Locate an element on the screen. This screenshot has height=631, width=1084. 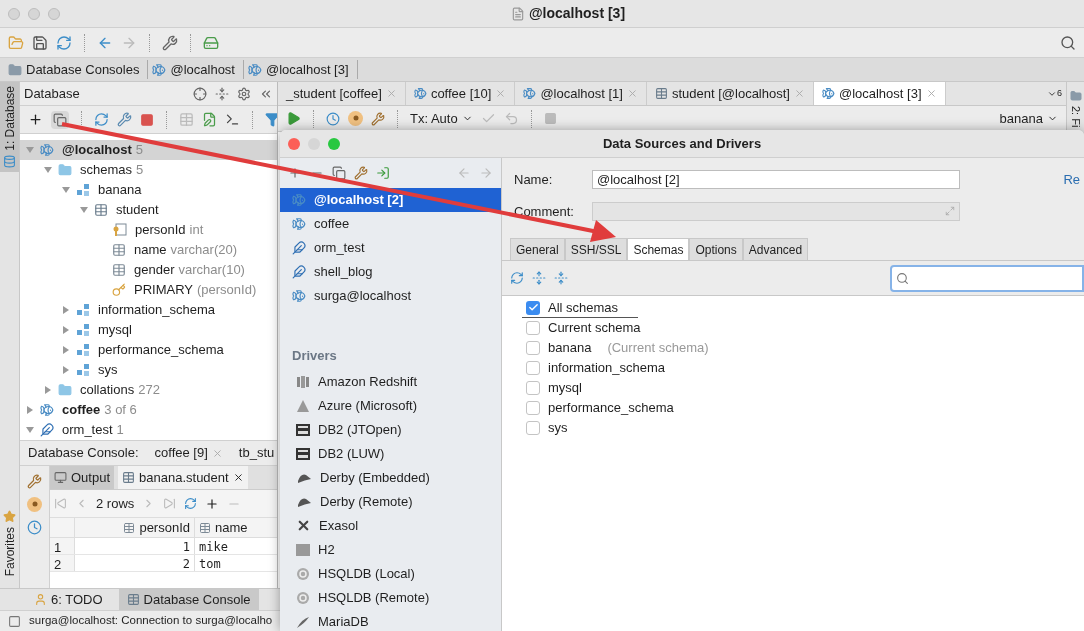
table-icon is located at coordinates (186, 119).